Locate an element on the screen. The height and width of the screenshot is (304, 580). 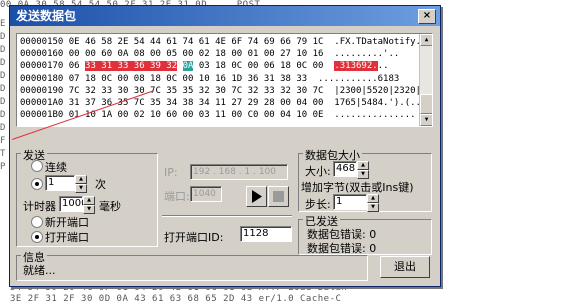
open-port-id-input: 1128 is located at coordinates (266, 234).